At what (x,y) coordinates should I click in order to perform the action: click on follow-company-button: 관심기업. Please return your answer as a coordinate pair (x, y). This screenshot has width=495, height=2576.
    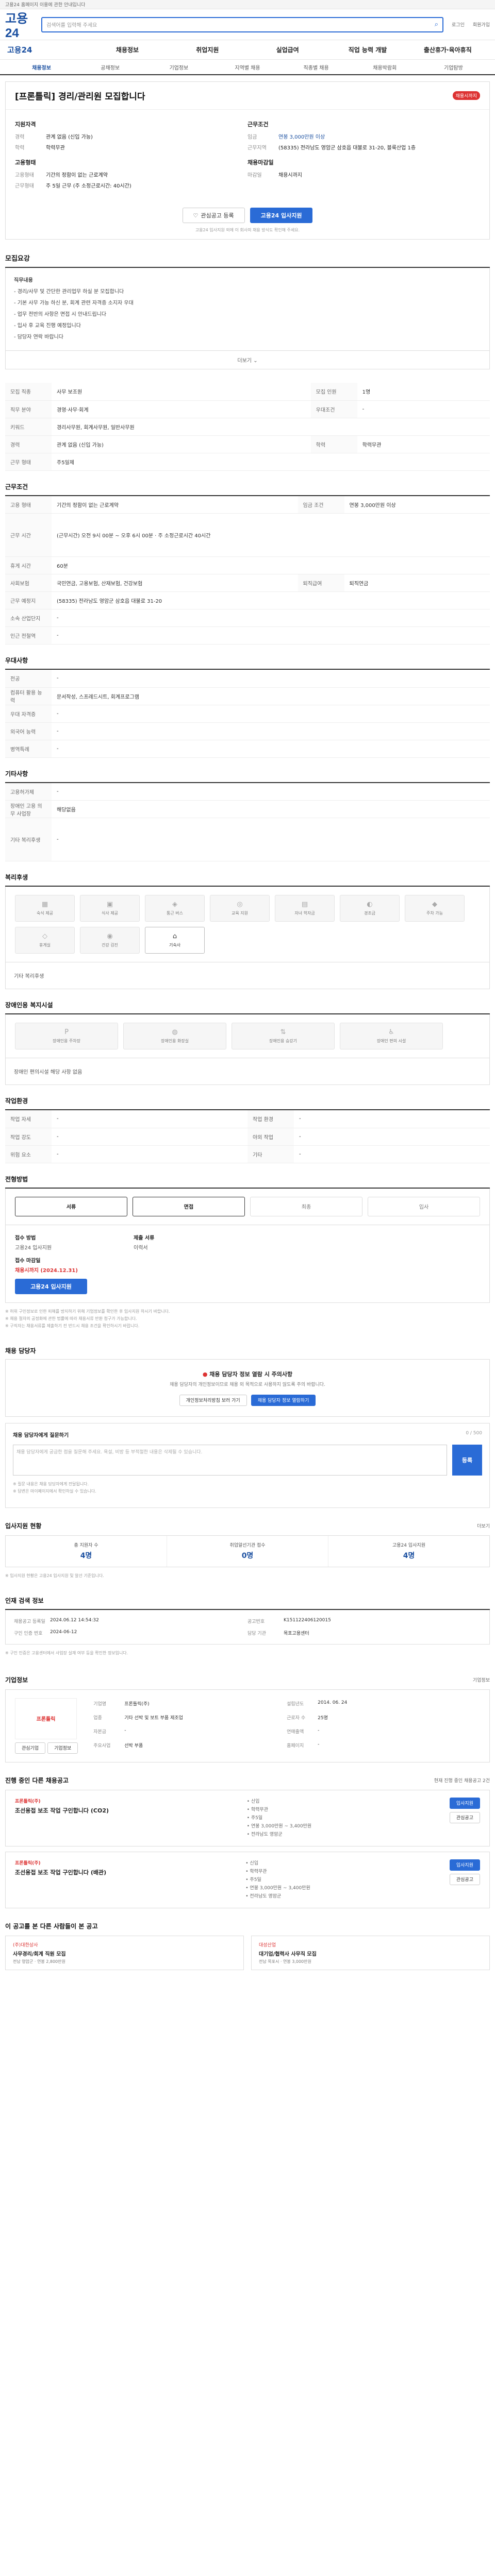
    Looking at the image, I should click on (31, 1748).